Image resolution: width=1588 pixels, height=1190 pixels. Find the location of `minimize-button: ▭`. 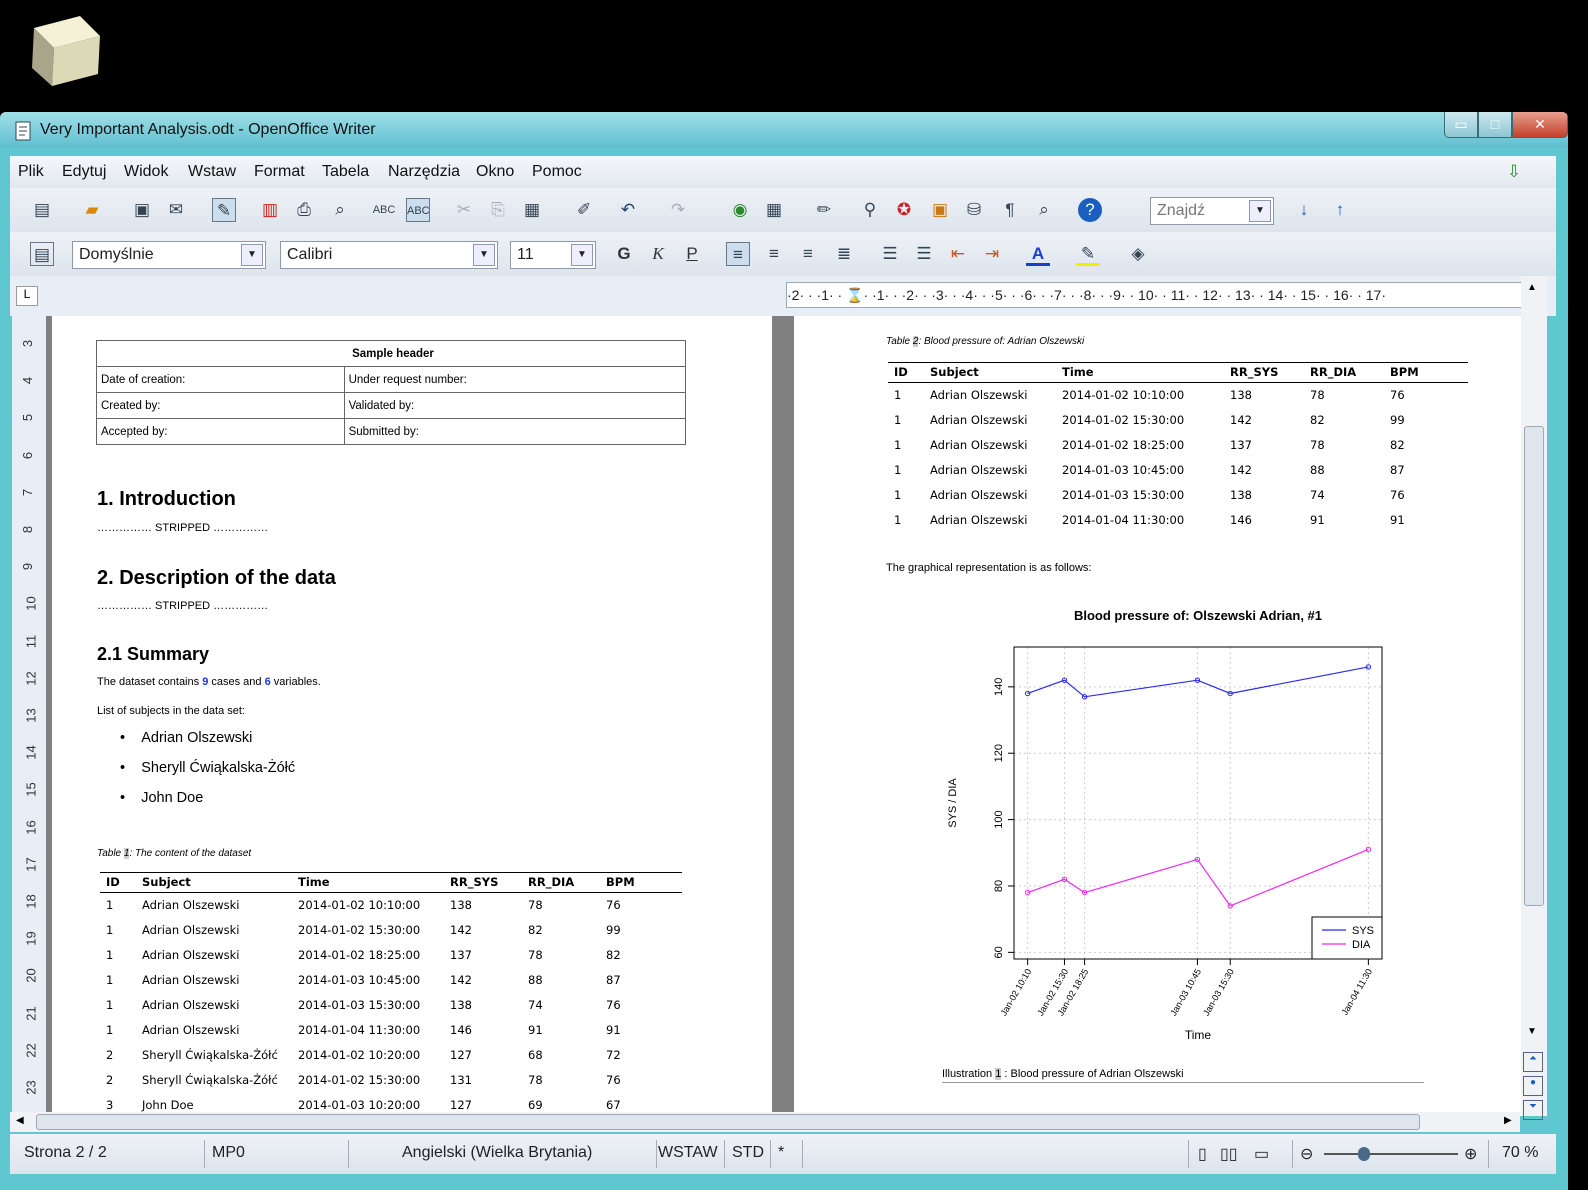

minimize-button: ▭ is located at coordinates (1461, 125).